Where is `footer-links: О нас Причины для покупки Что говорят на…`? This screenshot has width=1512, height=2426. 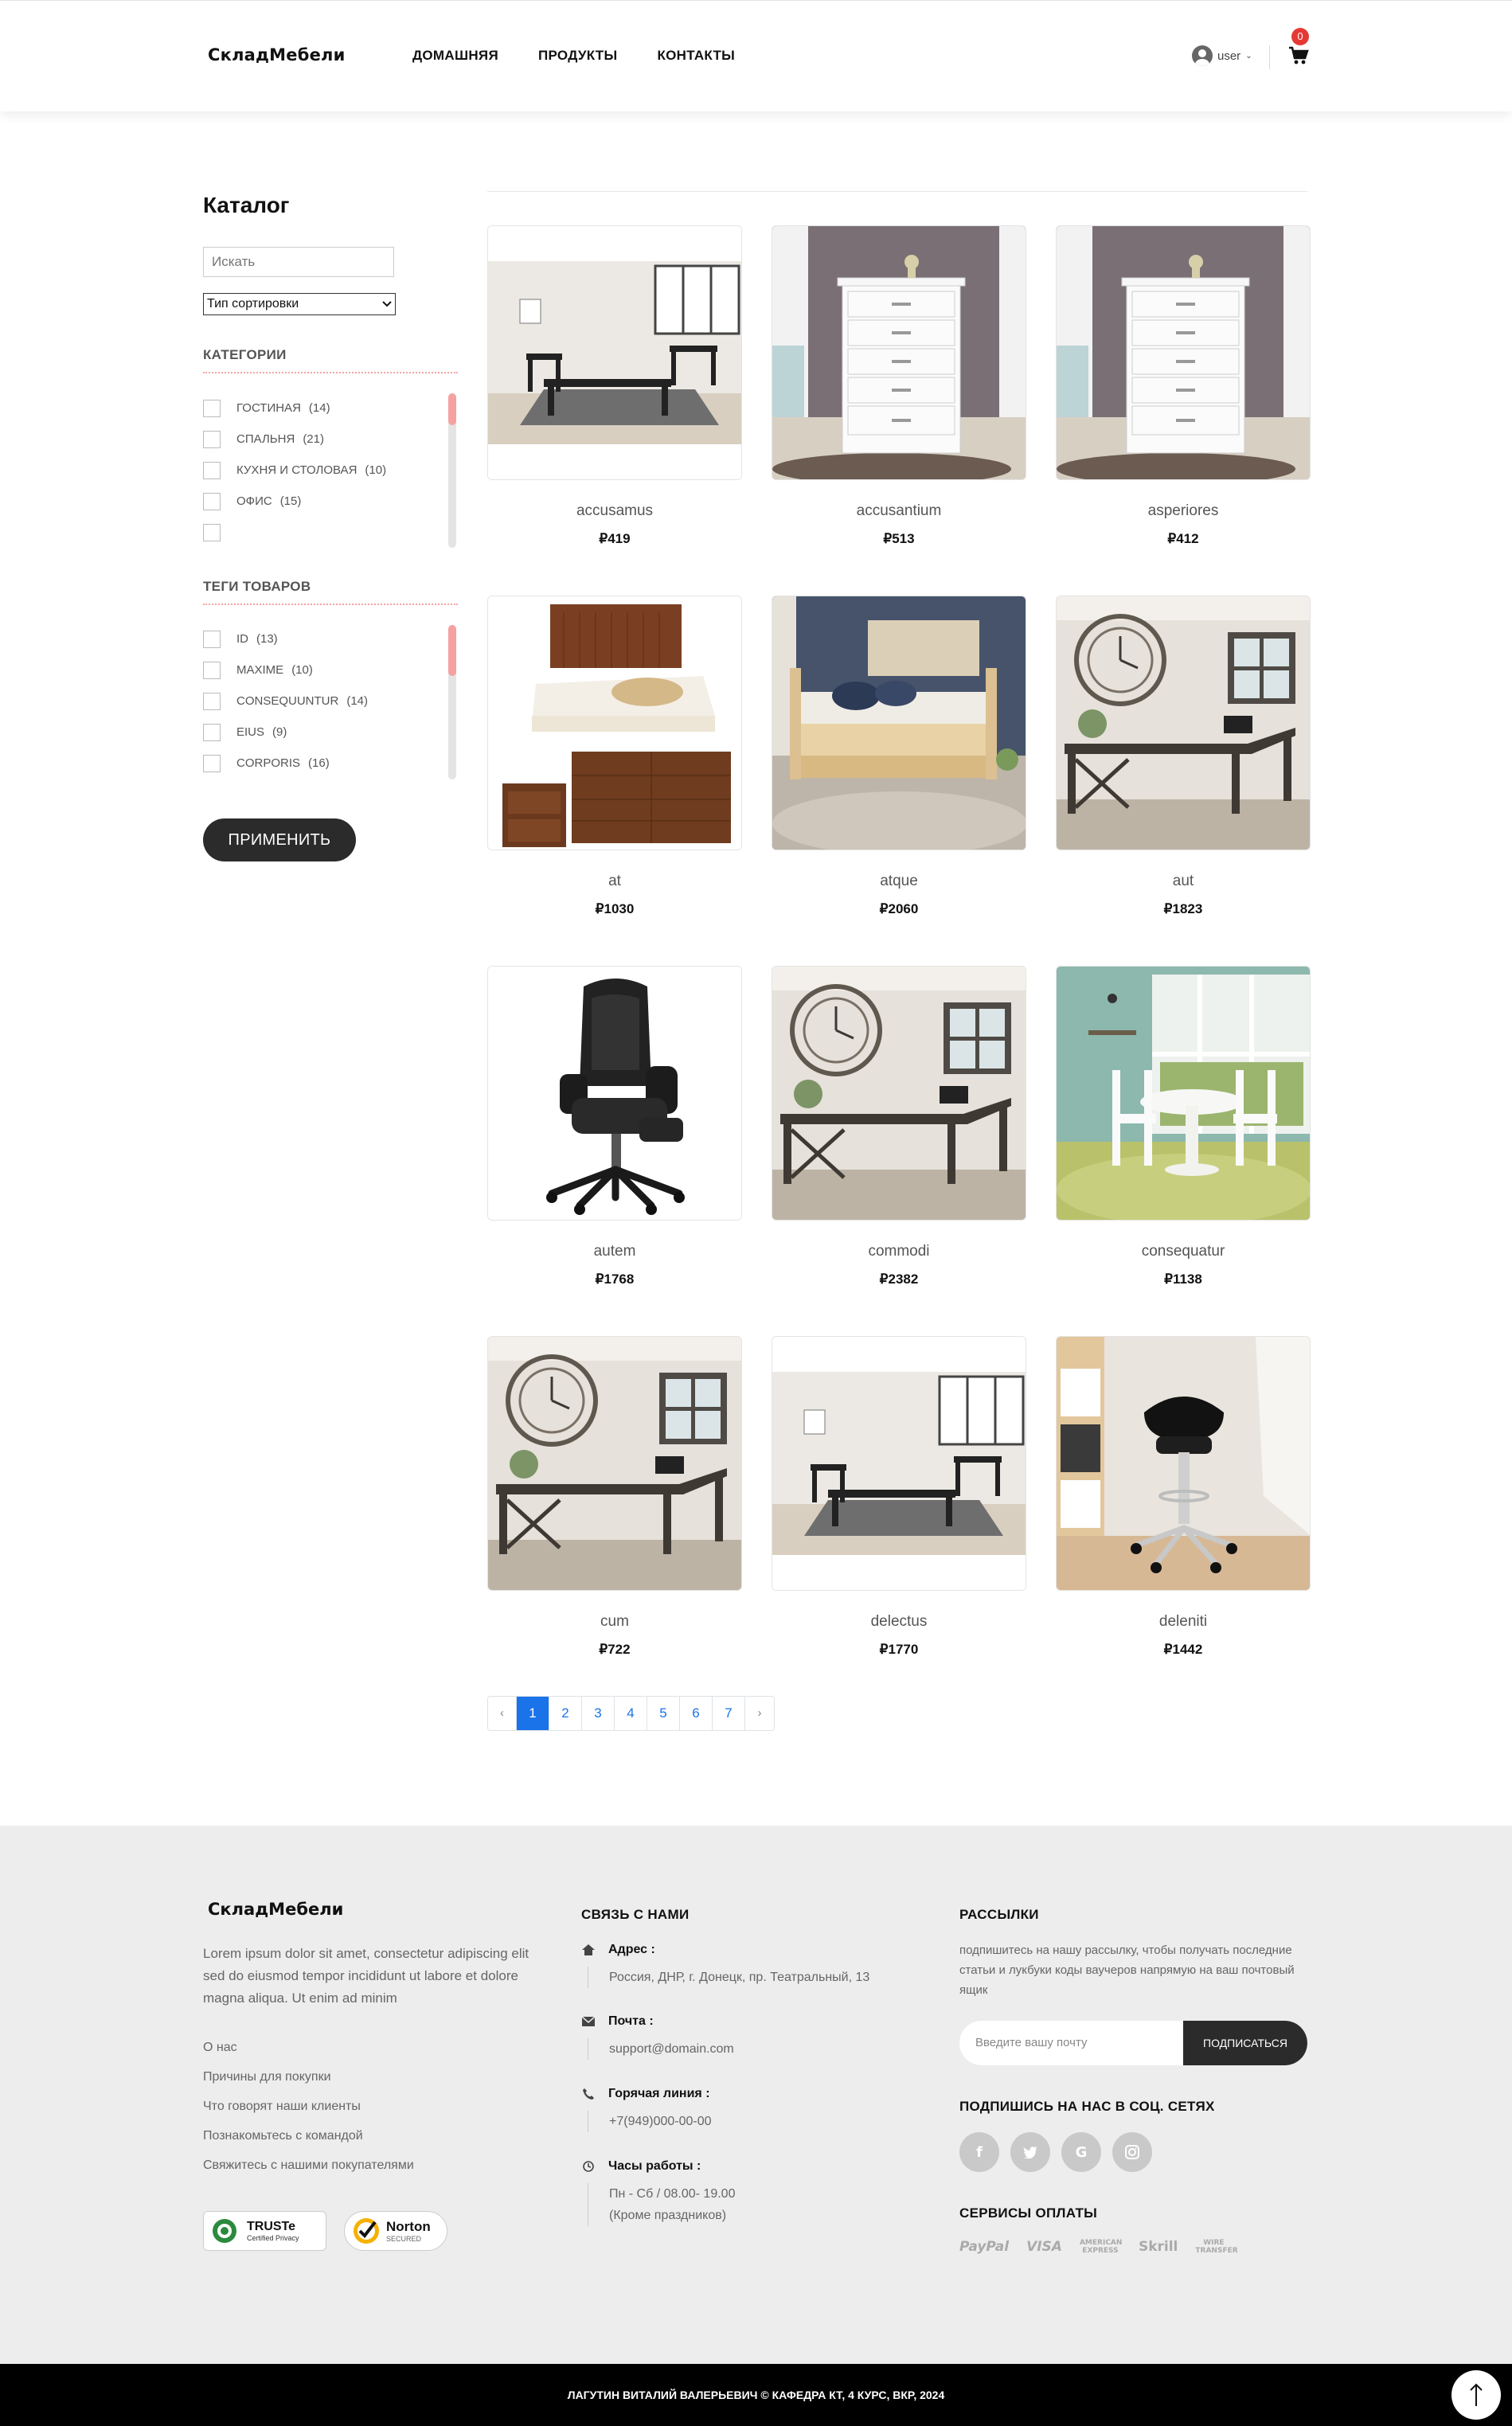 footer-links: О нас Причины для покупки Что говорят на… is located at coordinates (308, 2114).